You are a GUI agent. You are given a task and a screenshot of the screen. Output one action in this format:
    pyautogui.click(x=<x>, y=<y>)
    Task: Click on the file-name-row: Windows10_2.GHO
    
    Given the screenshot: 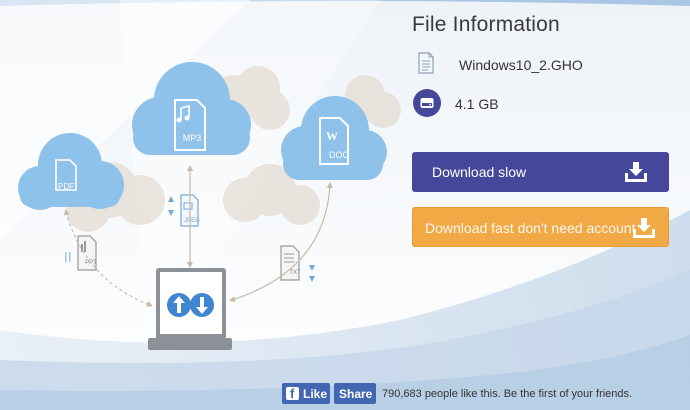 What is the action you would take?
    pyautogui.click(x=546, y=64)
    